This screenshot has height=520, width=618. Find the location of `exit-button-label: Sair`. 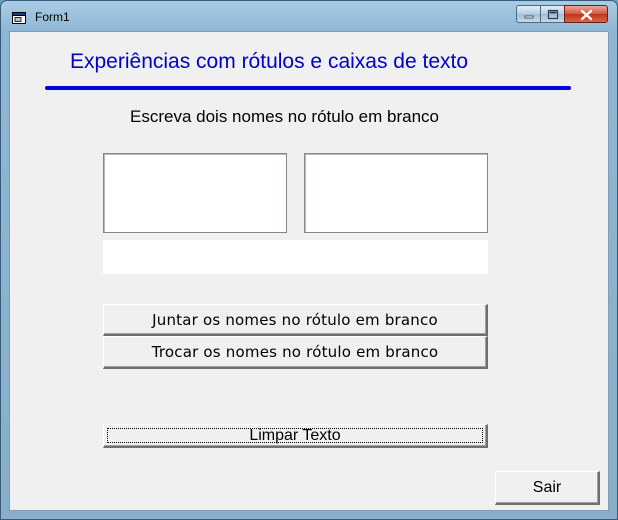

exit-button-label: Sair is located at coordinates (547, 487).